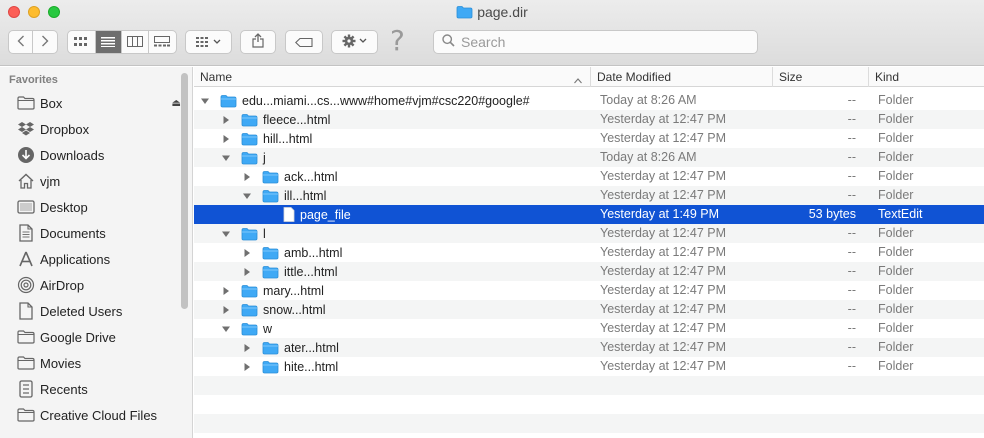 The image size is (984, 438). What do you see at coordinates (264, 233) in the screenshot?
I see `file-name: l` at bounding box center [264, 233].